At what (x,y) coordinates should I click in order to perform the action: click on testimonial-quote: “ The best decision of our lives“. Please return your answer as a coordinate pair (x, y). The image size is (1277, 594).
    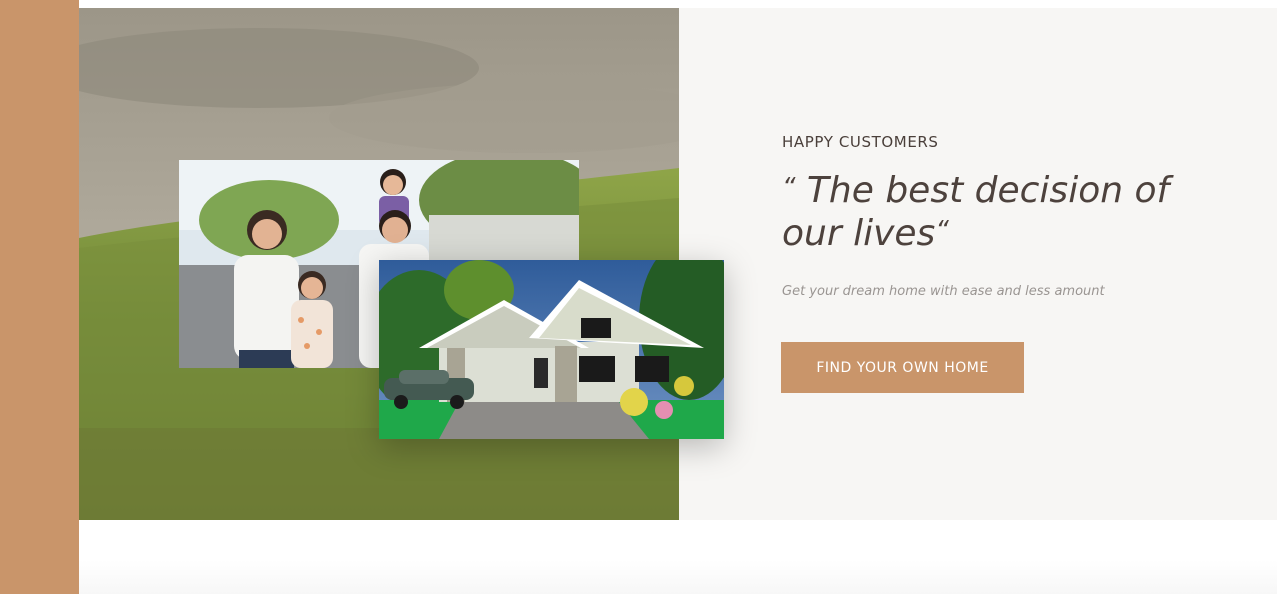
    Looking at the image, I should click on (992, 211).